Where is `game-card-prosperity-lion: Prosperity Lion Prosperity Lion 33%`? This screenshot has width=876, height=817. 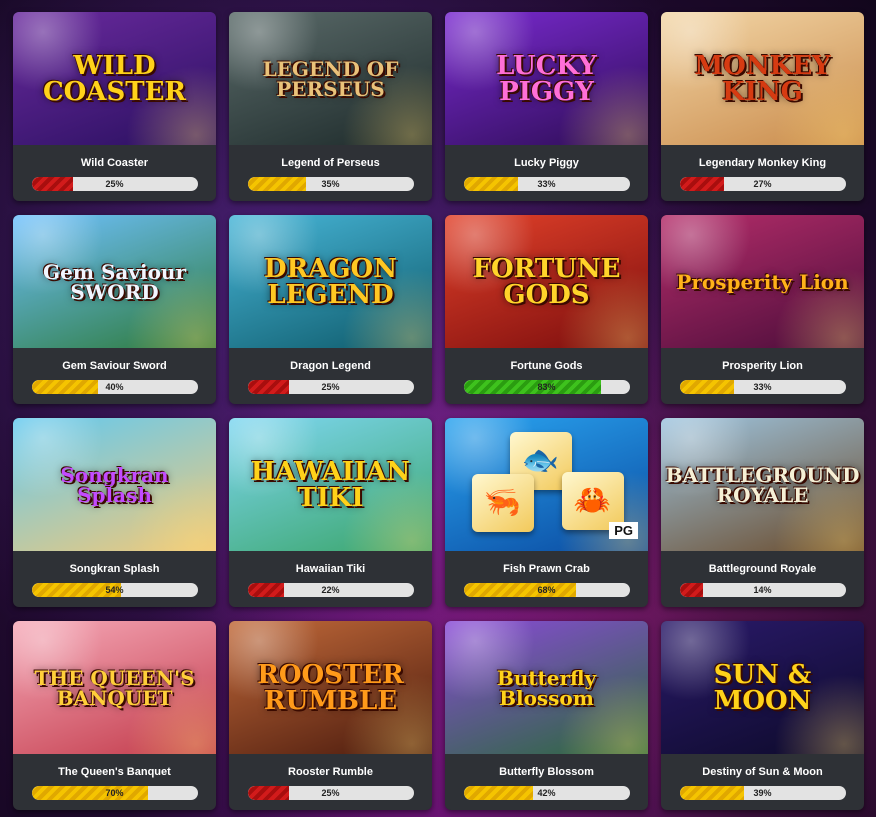
game-card-prosperity-lion: Prosperity Lion Prosperity Lion 33% is located at coordinates (762, 309).